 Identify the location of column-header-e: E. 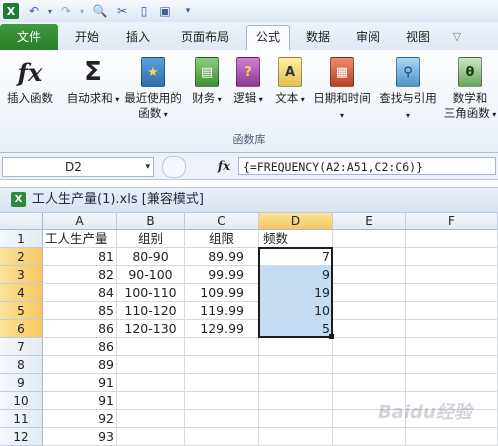
(369, 221).